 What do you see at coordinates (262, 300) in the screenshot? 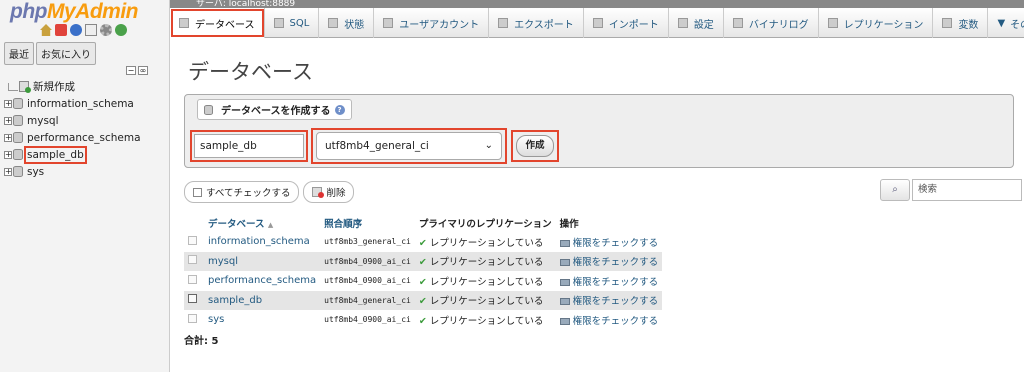
I see `database-link: sample_db` at bounding box center [262, 300].